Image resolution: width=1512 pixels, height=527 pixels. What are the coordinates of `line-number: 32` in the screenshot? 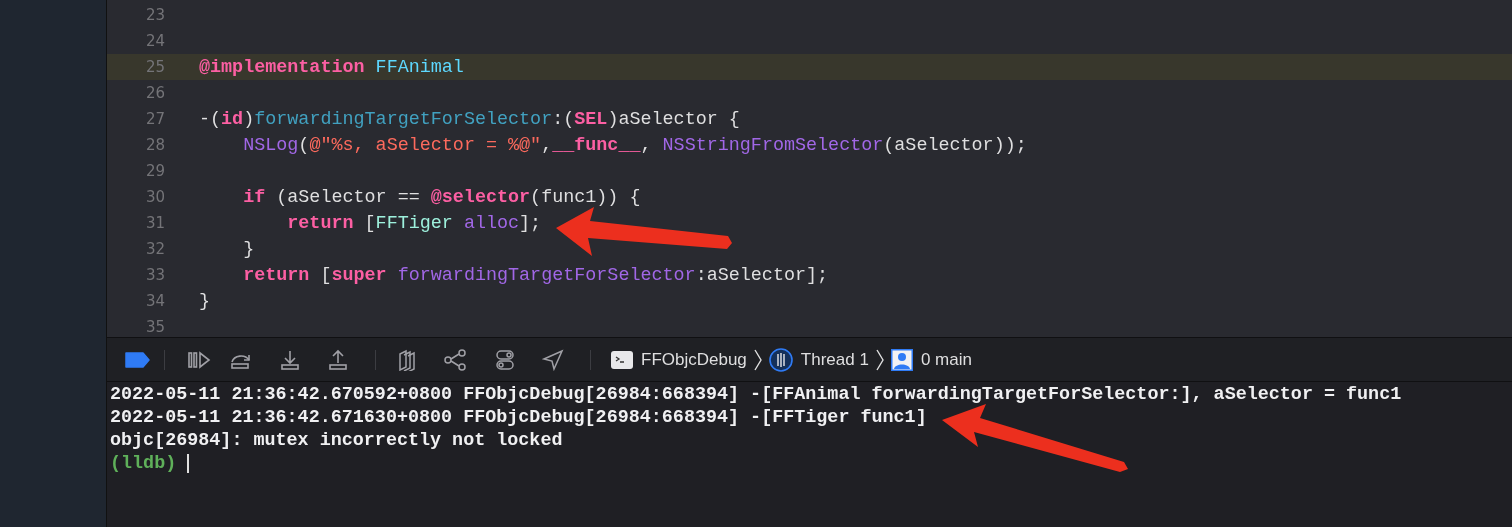 It's located at (154, 249).